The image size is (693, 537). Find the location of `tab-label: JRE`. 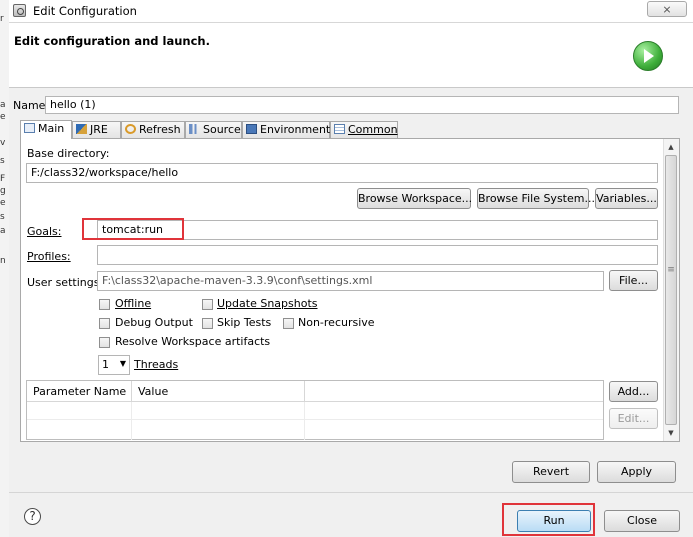

tab-label: JRE is located at coordinates (99, 129).